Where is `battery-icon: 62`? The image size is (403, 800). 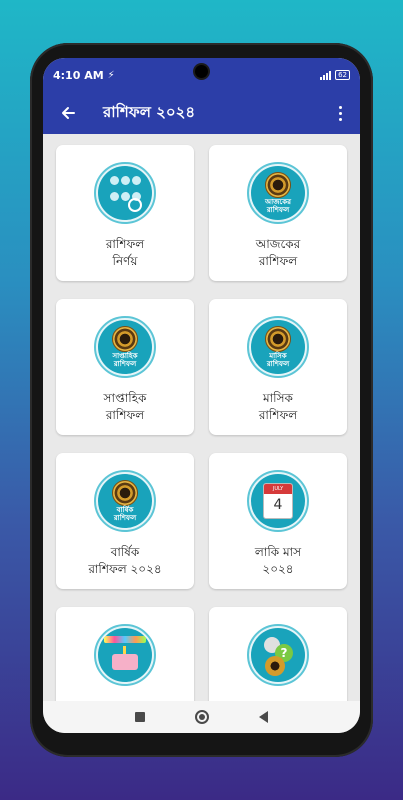 battery-icon: 62 is located at coordinates (342, 75).